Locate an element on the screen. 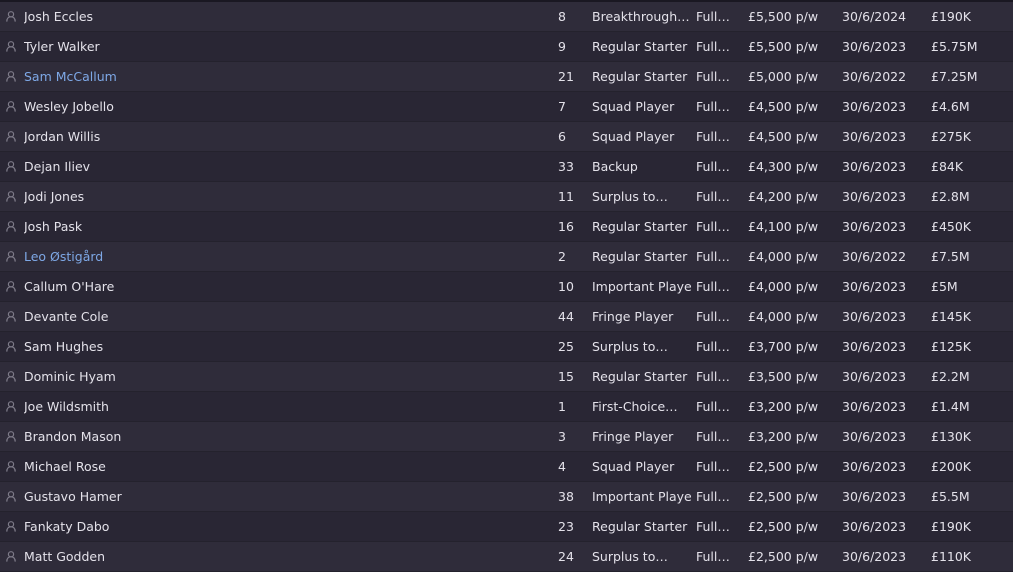  squad-status: Backup is located at coordinates (615, 166).